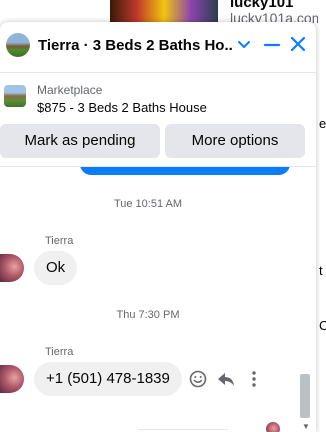  I want to click on reply-icon, so click(226, 379).